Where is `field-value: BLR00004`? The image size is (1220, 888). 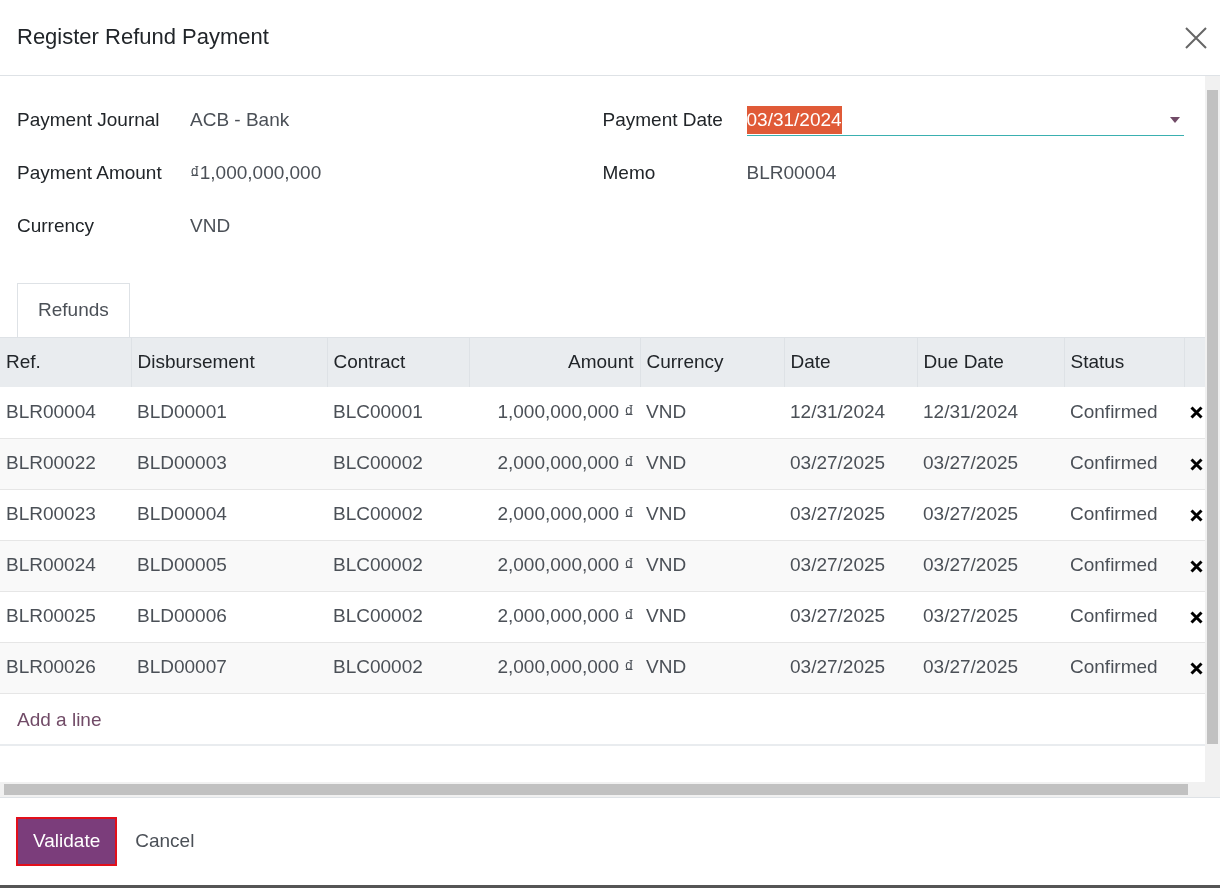
field-value: BLR00004 is located at coordinates (791, 173).